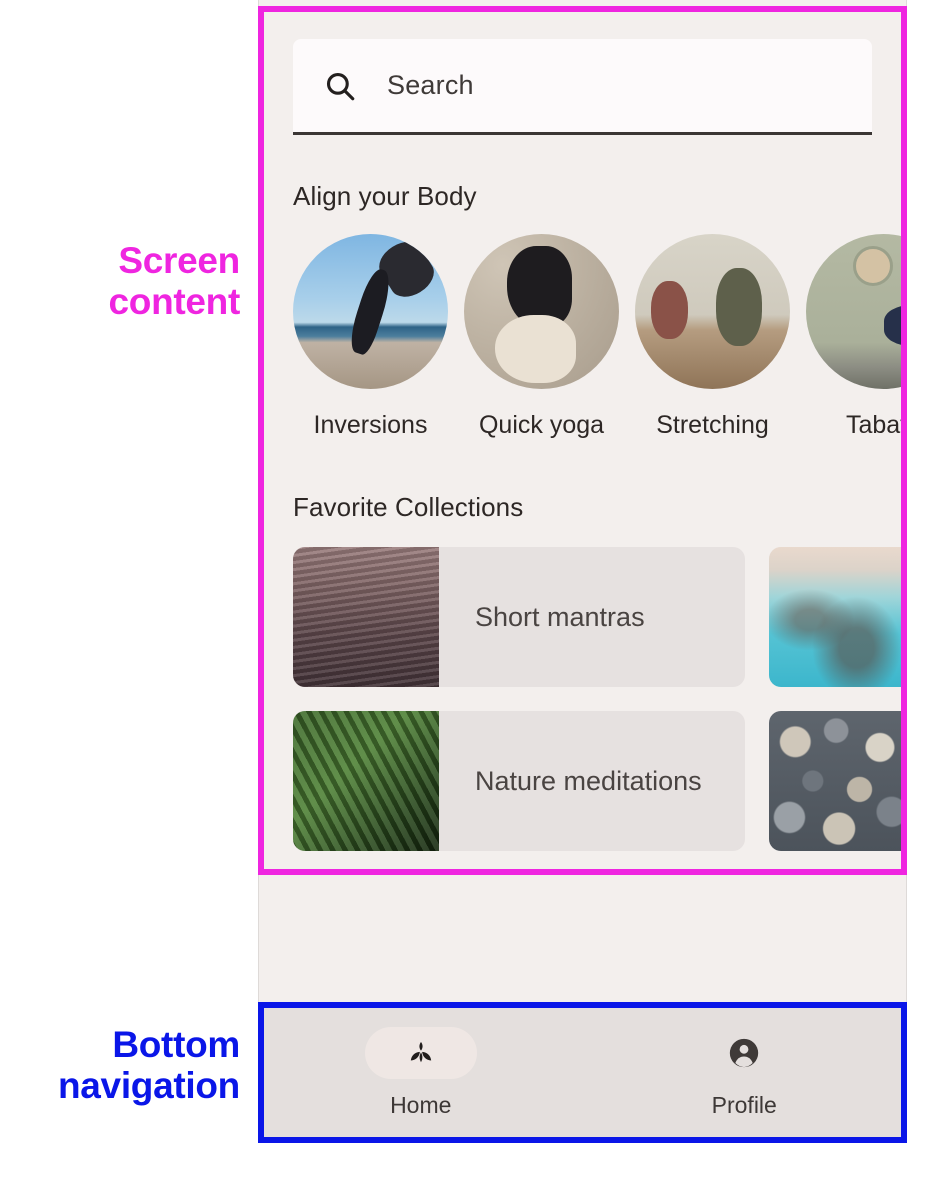 Image resolution: width=934 pixels, height=1184 pixels. I want to click on nav-item-home: Home, so click(421, 1072).